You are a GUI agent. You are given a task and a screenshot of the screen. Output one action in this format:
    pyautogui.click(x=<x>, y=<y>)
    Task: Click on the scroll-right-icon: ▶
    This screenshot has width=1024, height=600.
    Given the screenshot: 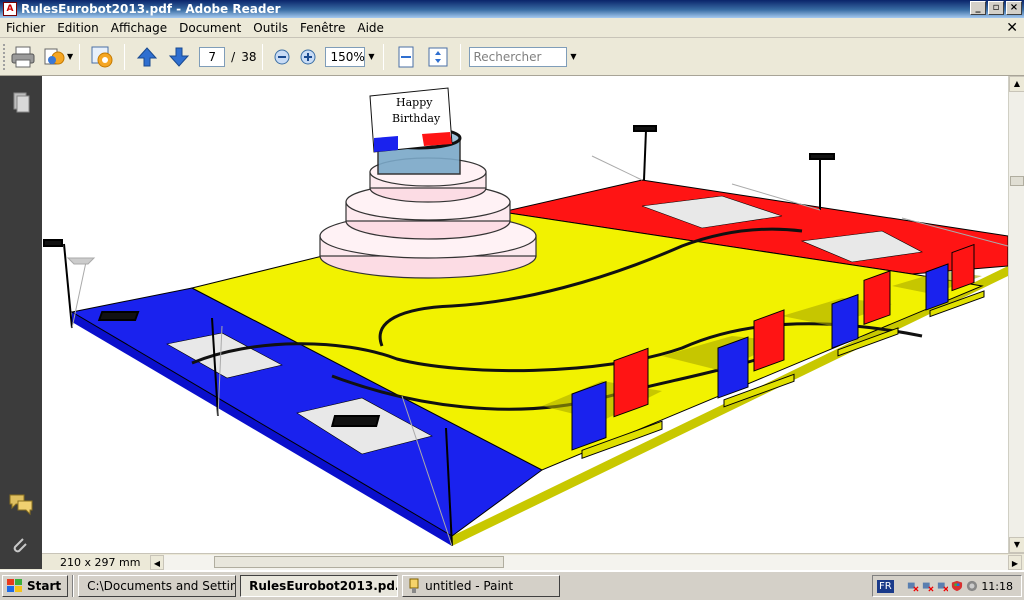 What is the action you would take?
    pyautogui.click(x=1015, y=562)
    